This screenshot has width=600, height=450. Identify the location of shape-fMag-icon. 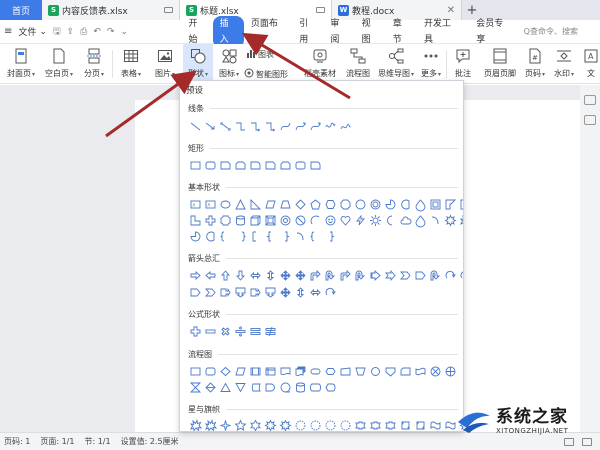
(300, 387).